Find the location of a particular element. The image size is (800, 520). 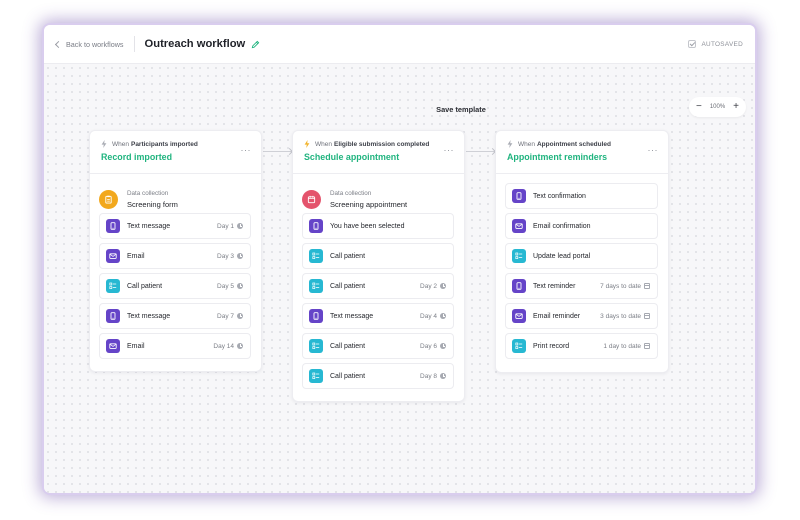

step-timing-text: Day 4 is located at coordinates (428, 316).